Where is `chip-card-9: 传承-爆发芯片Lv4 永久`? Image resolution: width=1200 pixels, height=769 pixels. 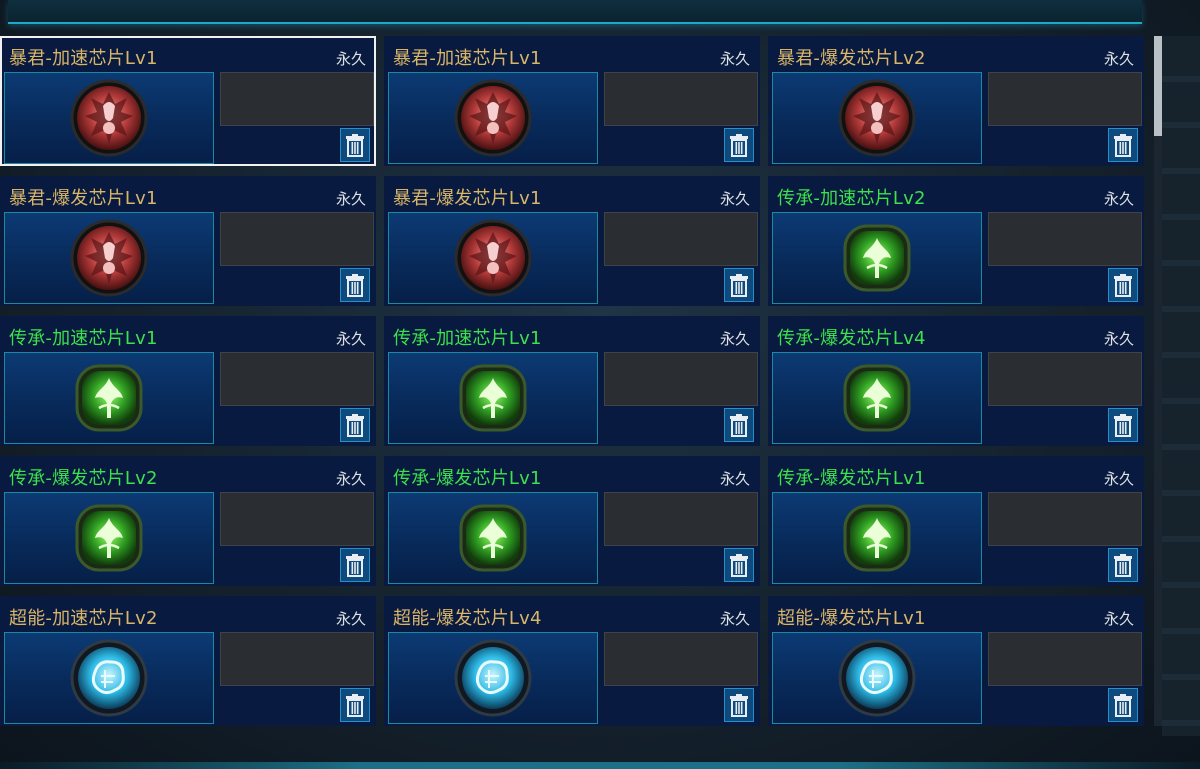
chip-card-9: 传承-爆发芯片Lv4 永久 is located at coordinates (956, 381).